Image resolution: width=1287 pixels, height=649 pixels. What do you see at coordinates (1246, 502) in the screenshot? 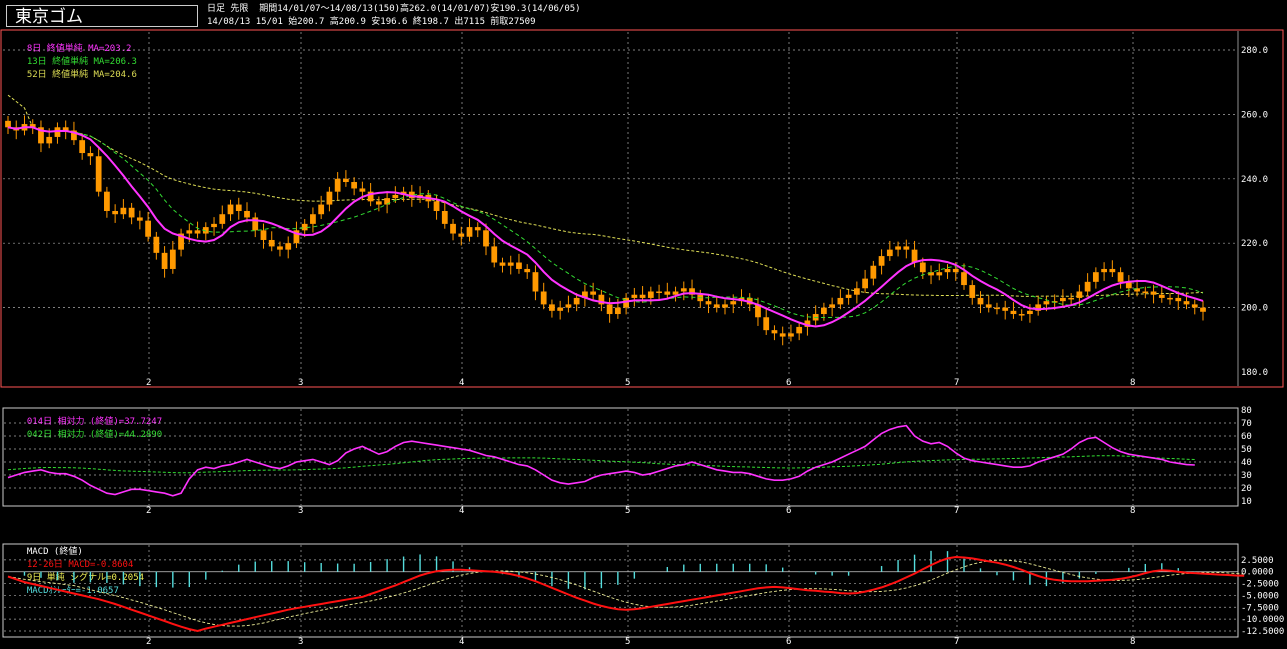
I see `rsi-tick-label: 10` at bounding box center [1246, 502].